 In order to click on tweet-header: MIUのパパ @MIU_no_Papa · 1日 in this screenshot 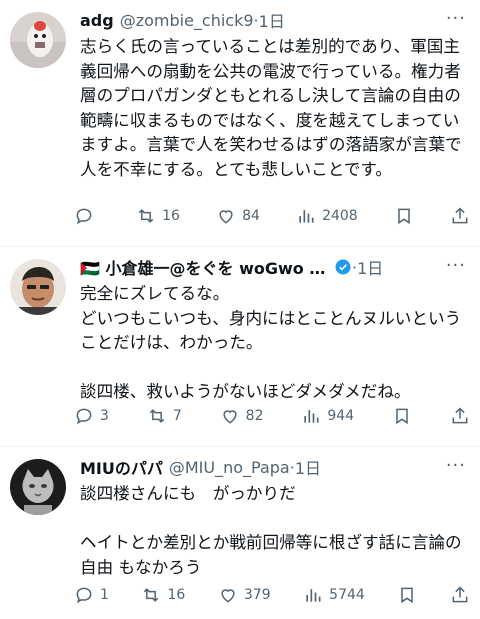, I will do `click(260, 467)`.